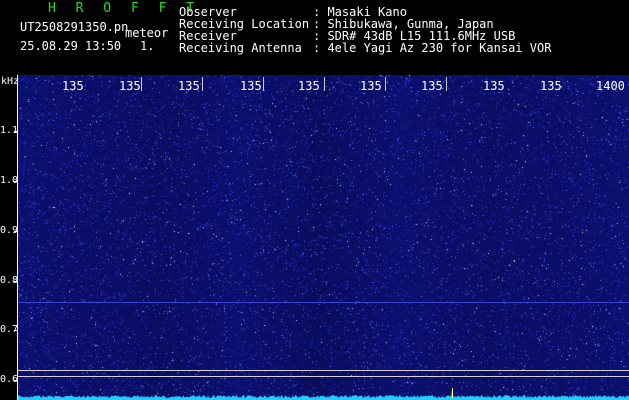 The width and height of the screenshot is (629, 400). I want to click on signal-level-trace, so click(323, 395).